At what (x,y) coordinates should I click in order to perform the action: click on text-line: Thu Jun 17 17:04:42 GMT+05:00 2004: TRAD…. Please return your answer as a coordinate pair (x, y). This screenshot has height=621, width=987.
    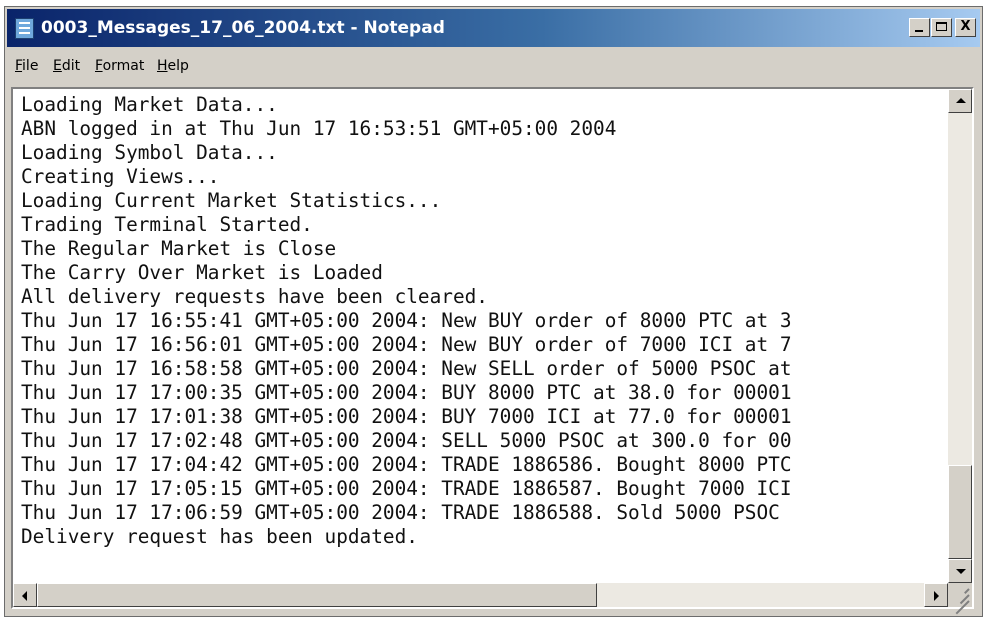
    Looking at the image, I should click on (406, 464).